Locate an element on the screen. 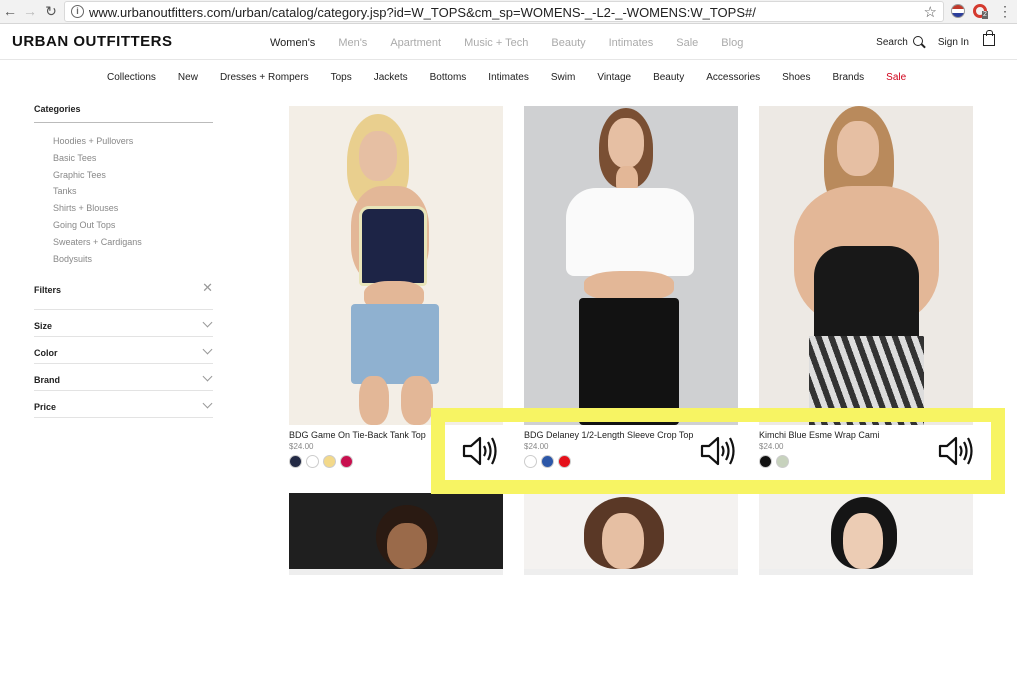  reload-icon: ↻ is located at coordinates (51, 11).